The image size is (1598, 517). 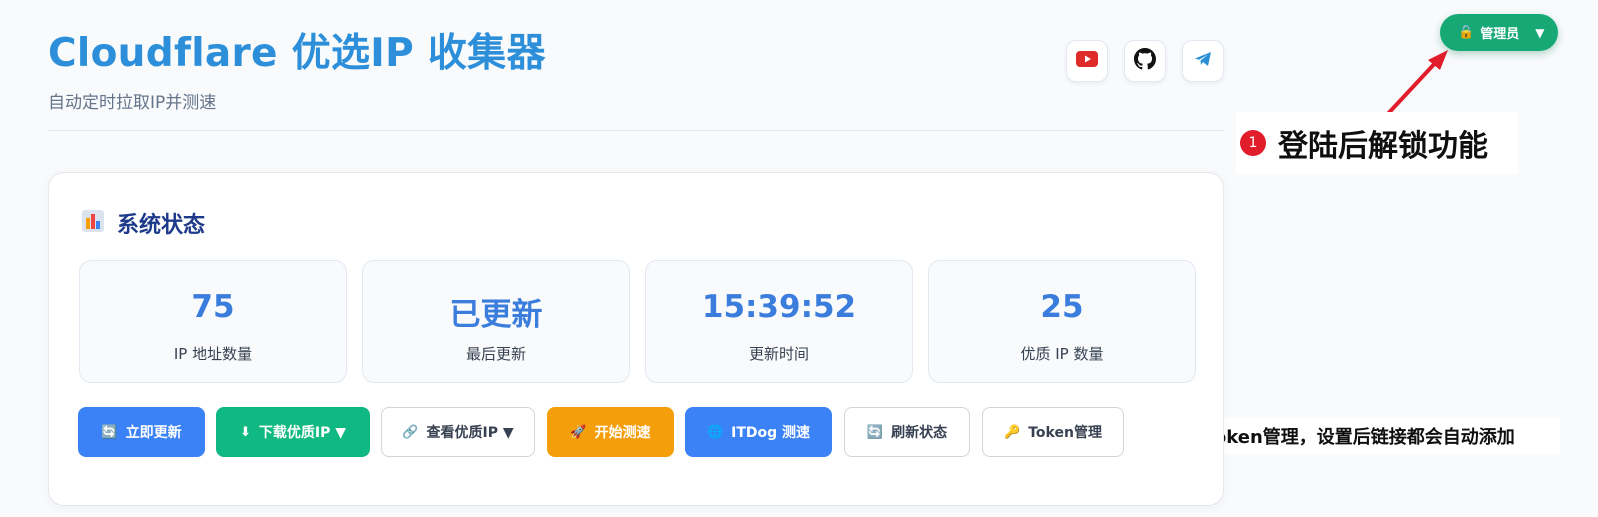 I want to click on chevron-down-icon: ▼, so click(x=1540, y=32).